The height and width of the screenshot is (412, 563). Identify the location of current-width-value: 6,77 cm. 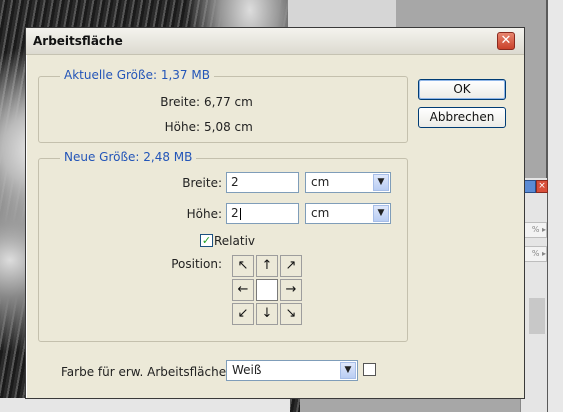
(228, 102).